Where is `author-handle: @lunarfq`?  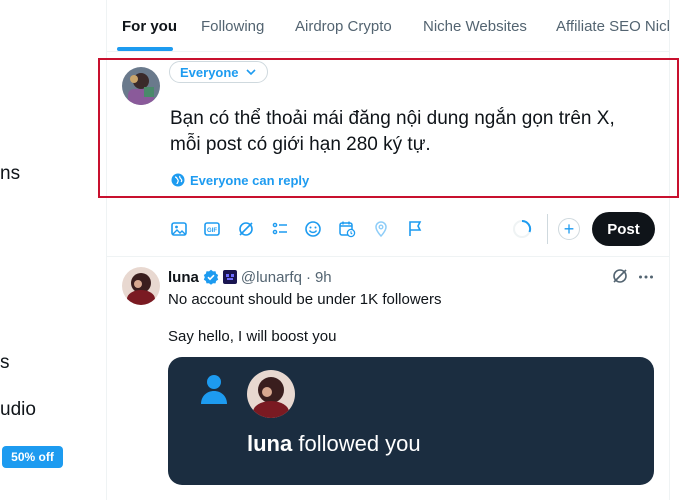
author-handle: @lunarfq is located at coordinates (271, 277).